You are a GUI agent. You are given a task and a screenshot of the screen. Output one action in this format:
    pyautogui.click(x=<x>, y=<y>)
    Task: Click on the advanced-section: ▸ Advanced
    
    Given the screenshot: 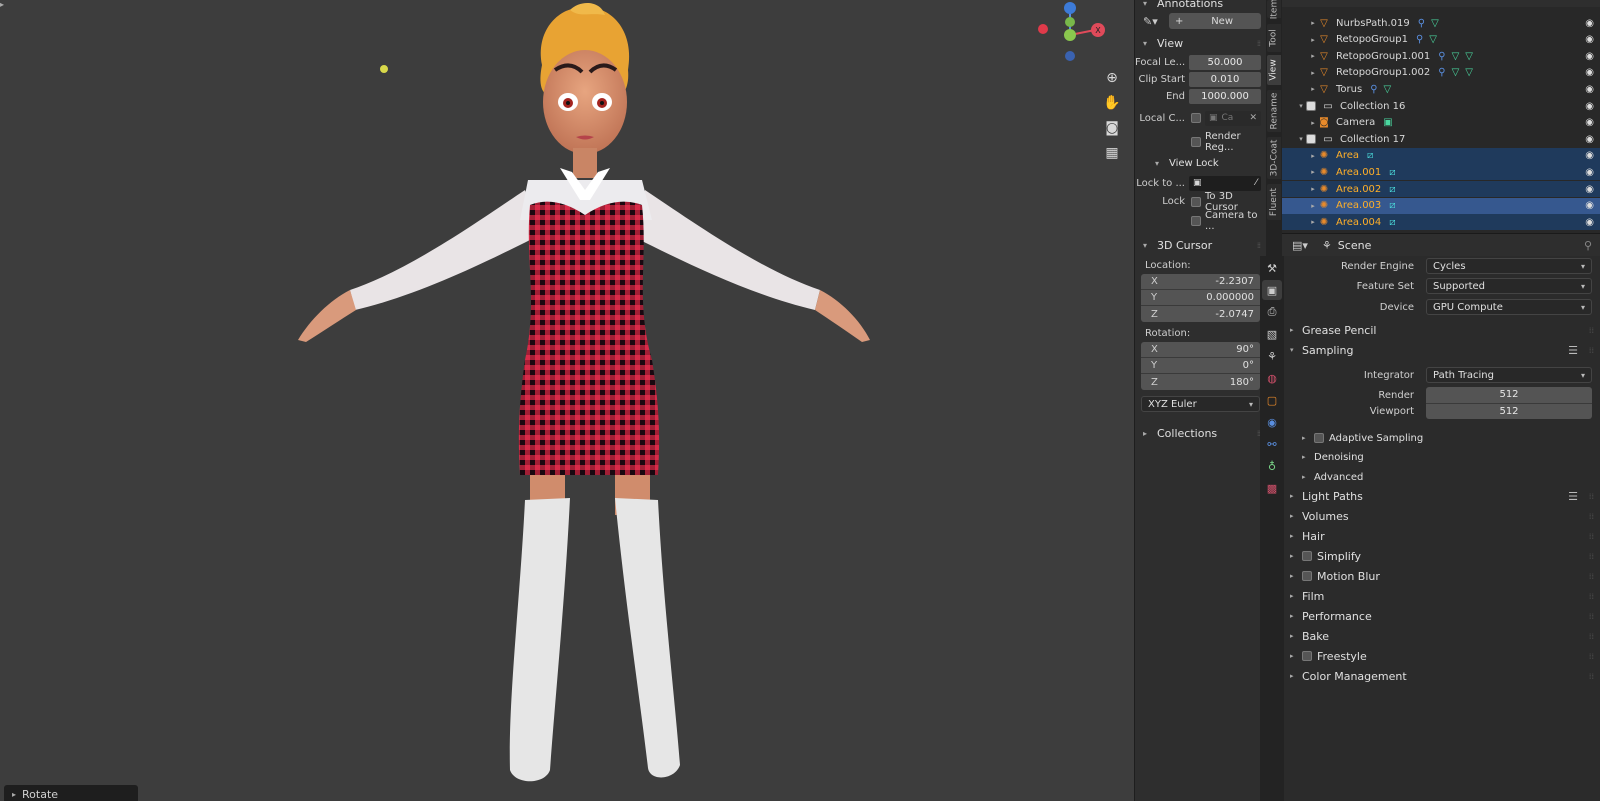 What is the action you would take?
    pyautogui.click(x=1441, y=477)
    